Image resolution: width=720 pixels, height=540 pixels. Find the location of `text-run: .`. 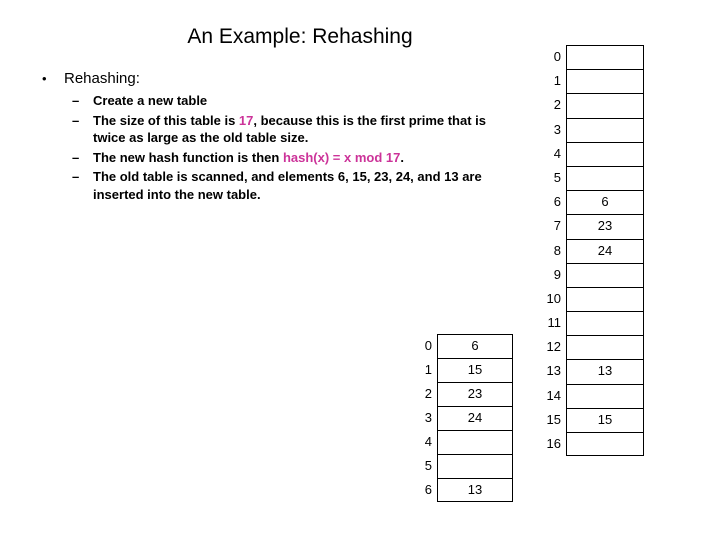

text-run: . is located at coordinates (402, 157).